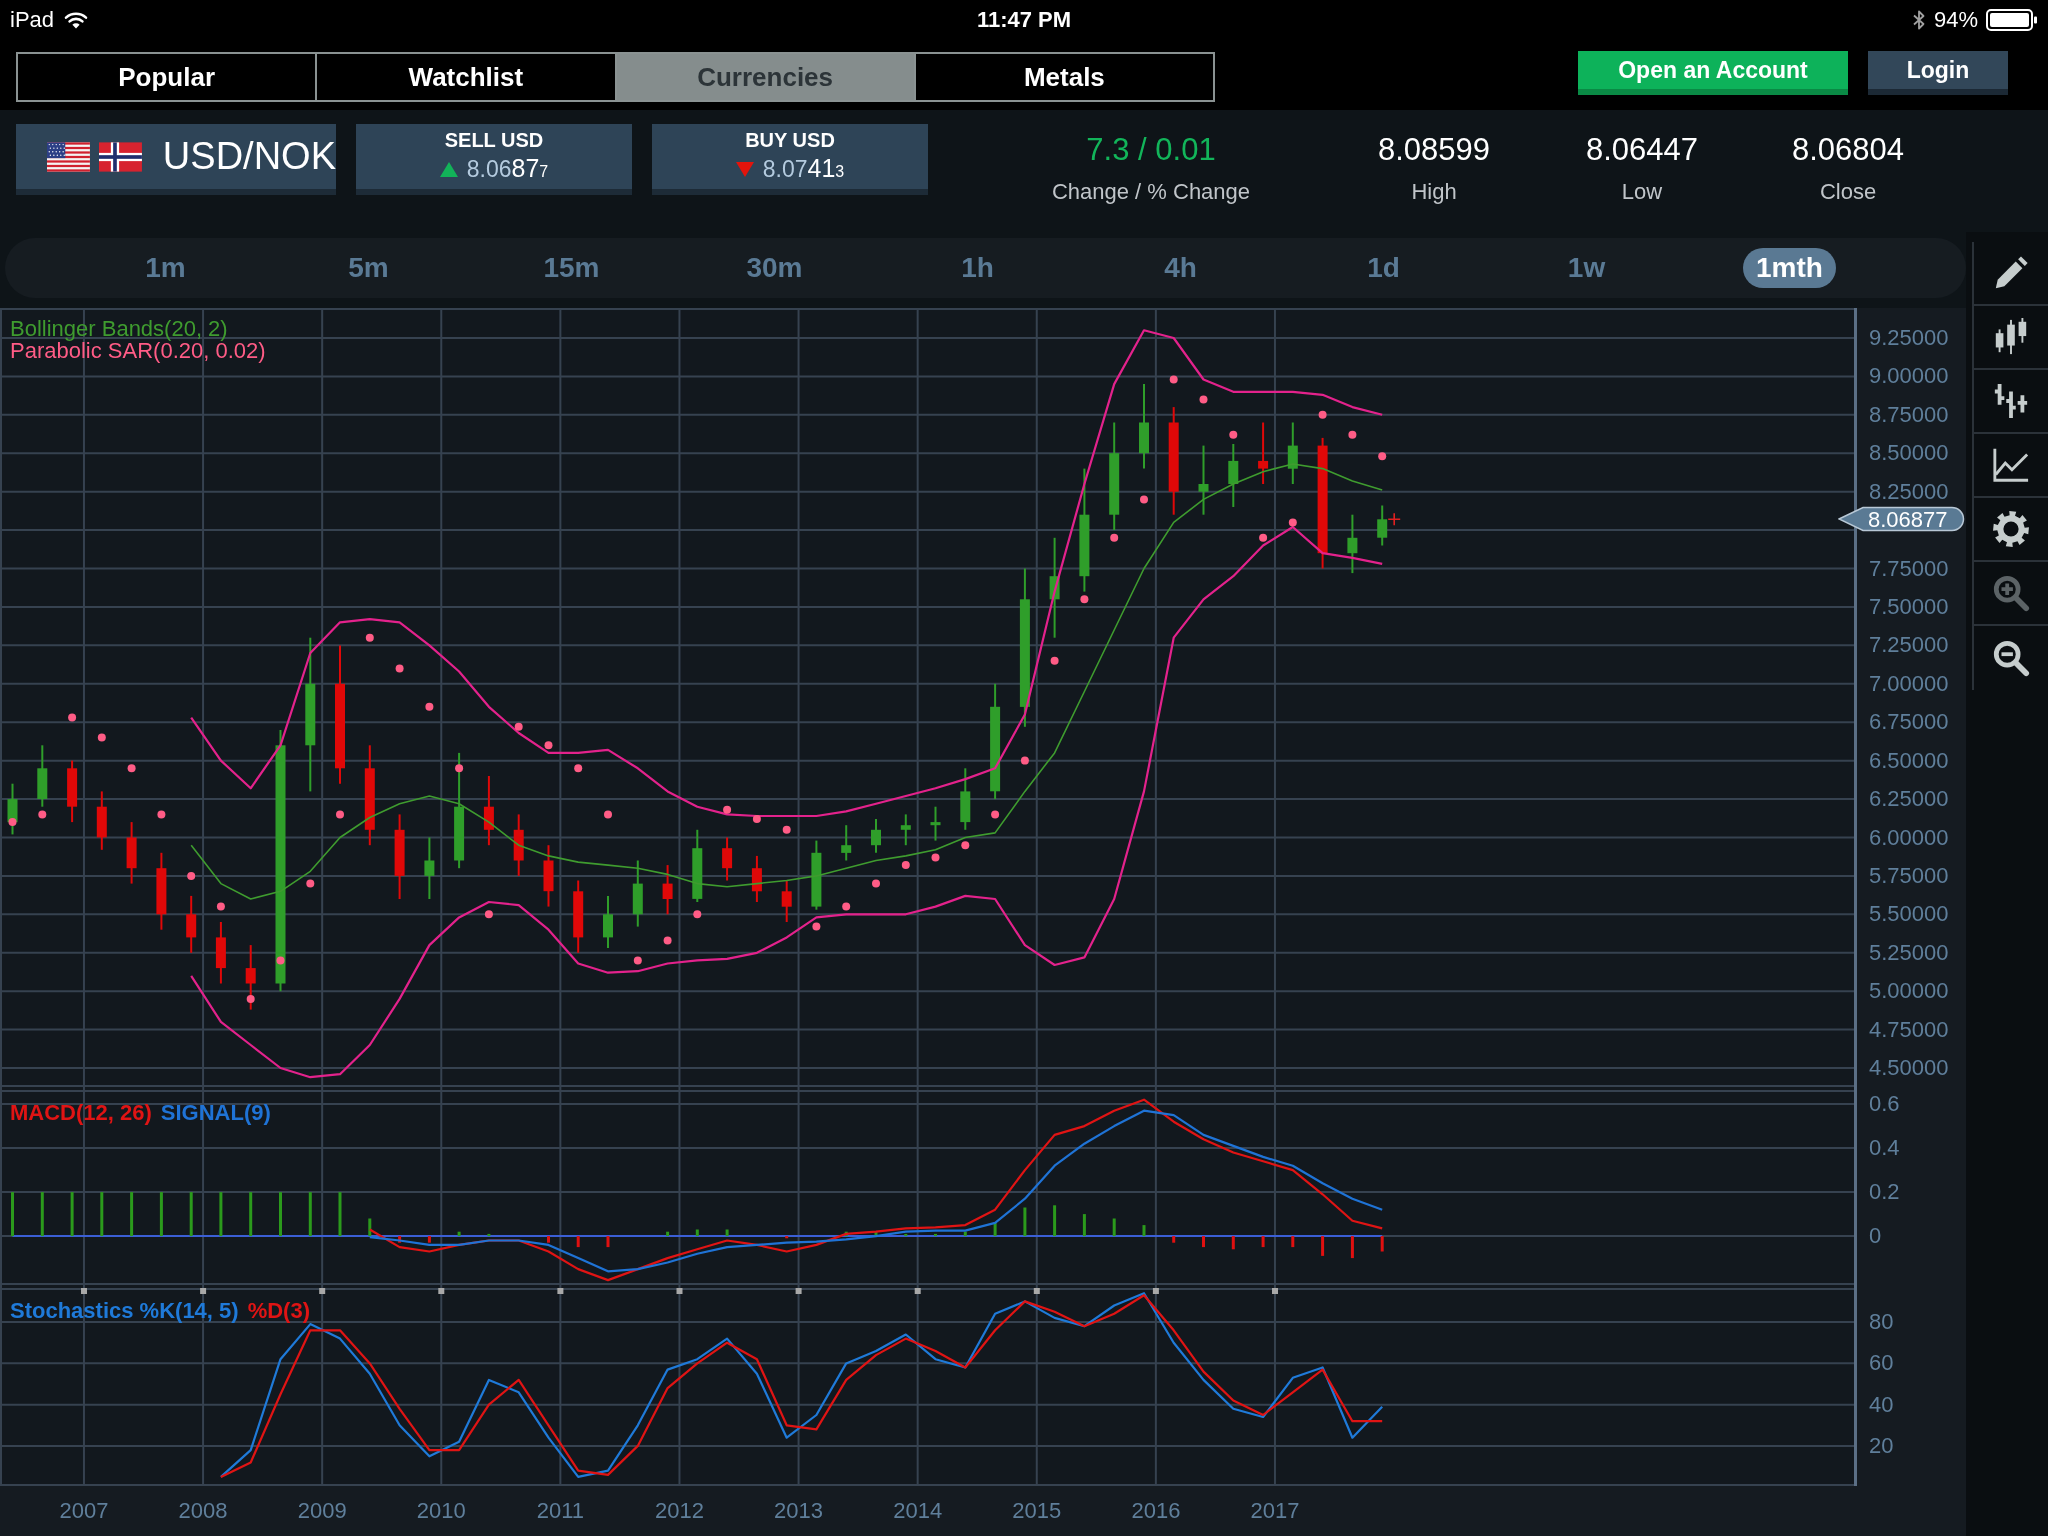 The width and height of the screenshot is (2048, 1536). What do you see at coordinates (1642, 150) in the screenshot?
I see `stat-value: 8.06447` at bounding box center [1642, 150].